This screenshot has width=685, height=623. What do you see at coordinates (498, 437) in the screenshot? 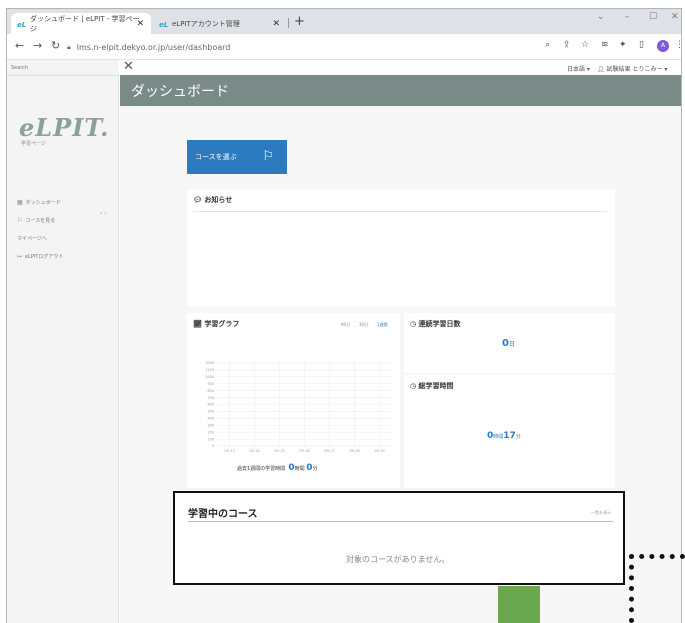
I see `total-hours-unit: 時間` at bounding box center [498, 437].